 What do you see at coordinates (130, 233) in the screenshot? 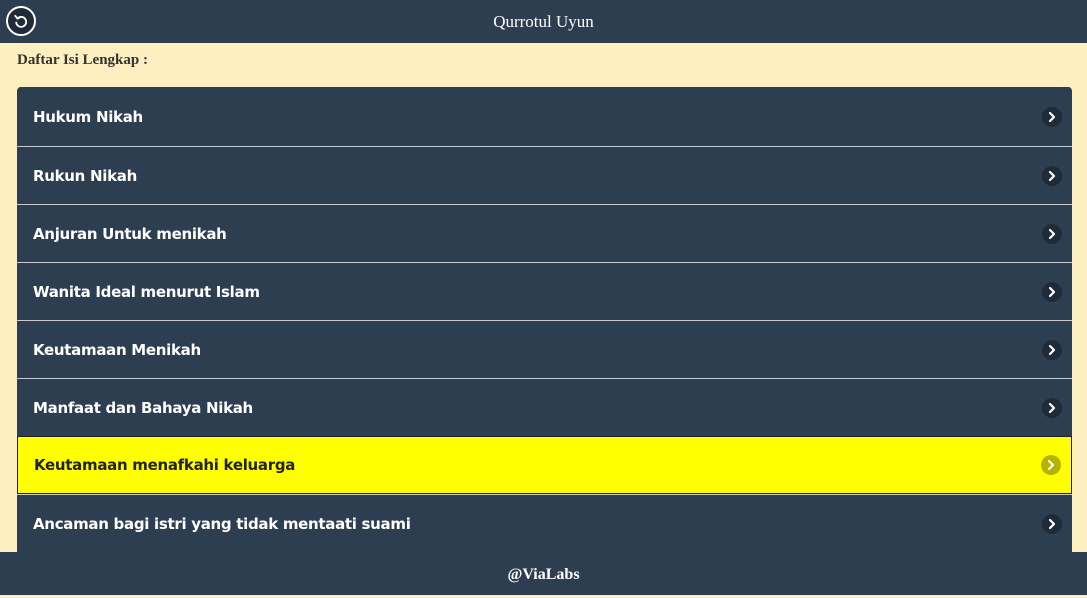
I see `list-item-label: Anjuran Untuk menikah` at bounding box center [130, 233].